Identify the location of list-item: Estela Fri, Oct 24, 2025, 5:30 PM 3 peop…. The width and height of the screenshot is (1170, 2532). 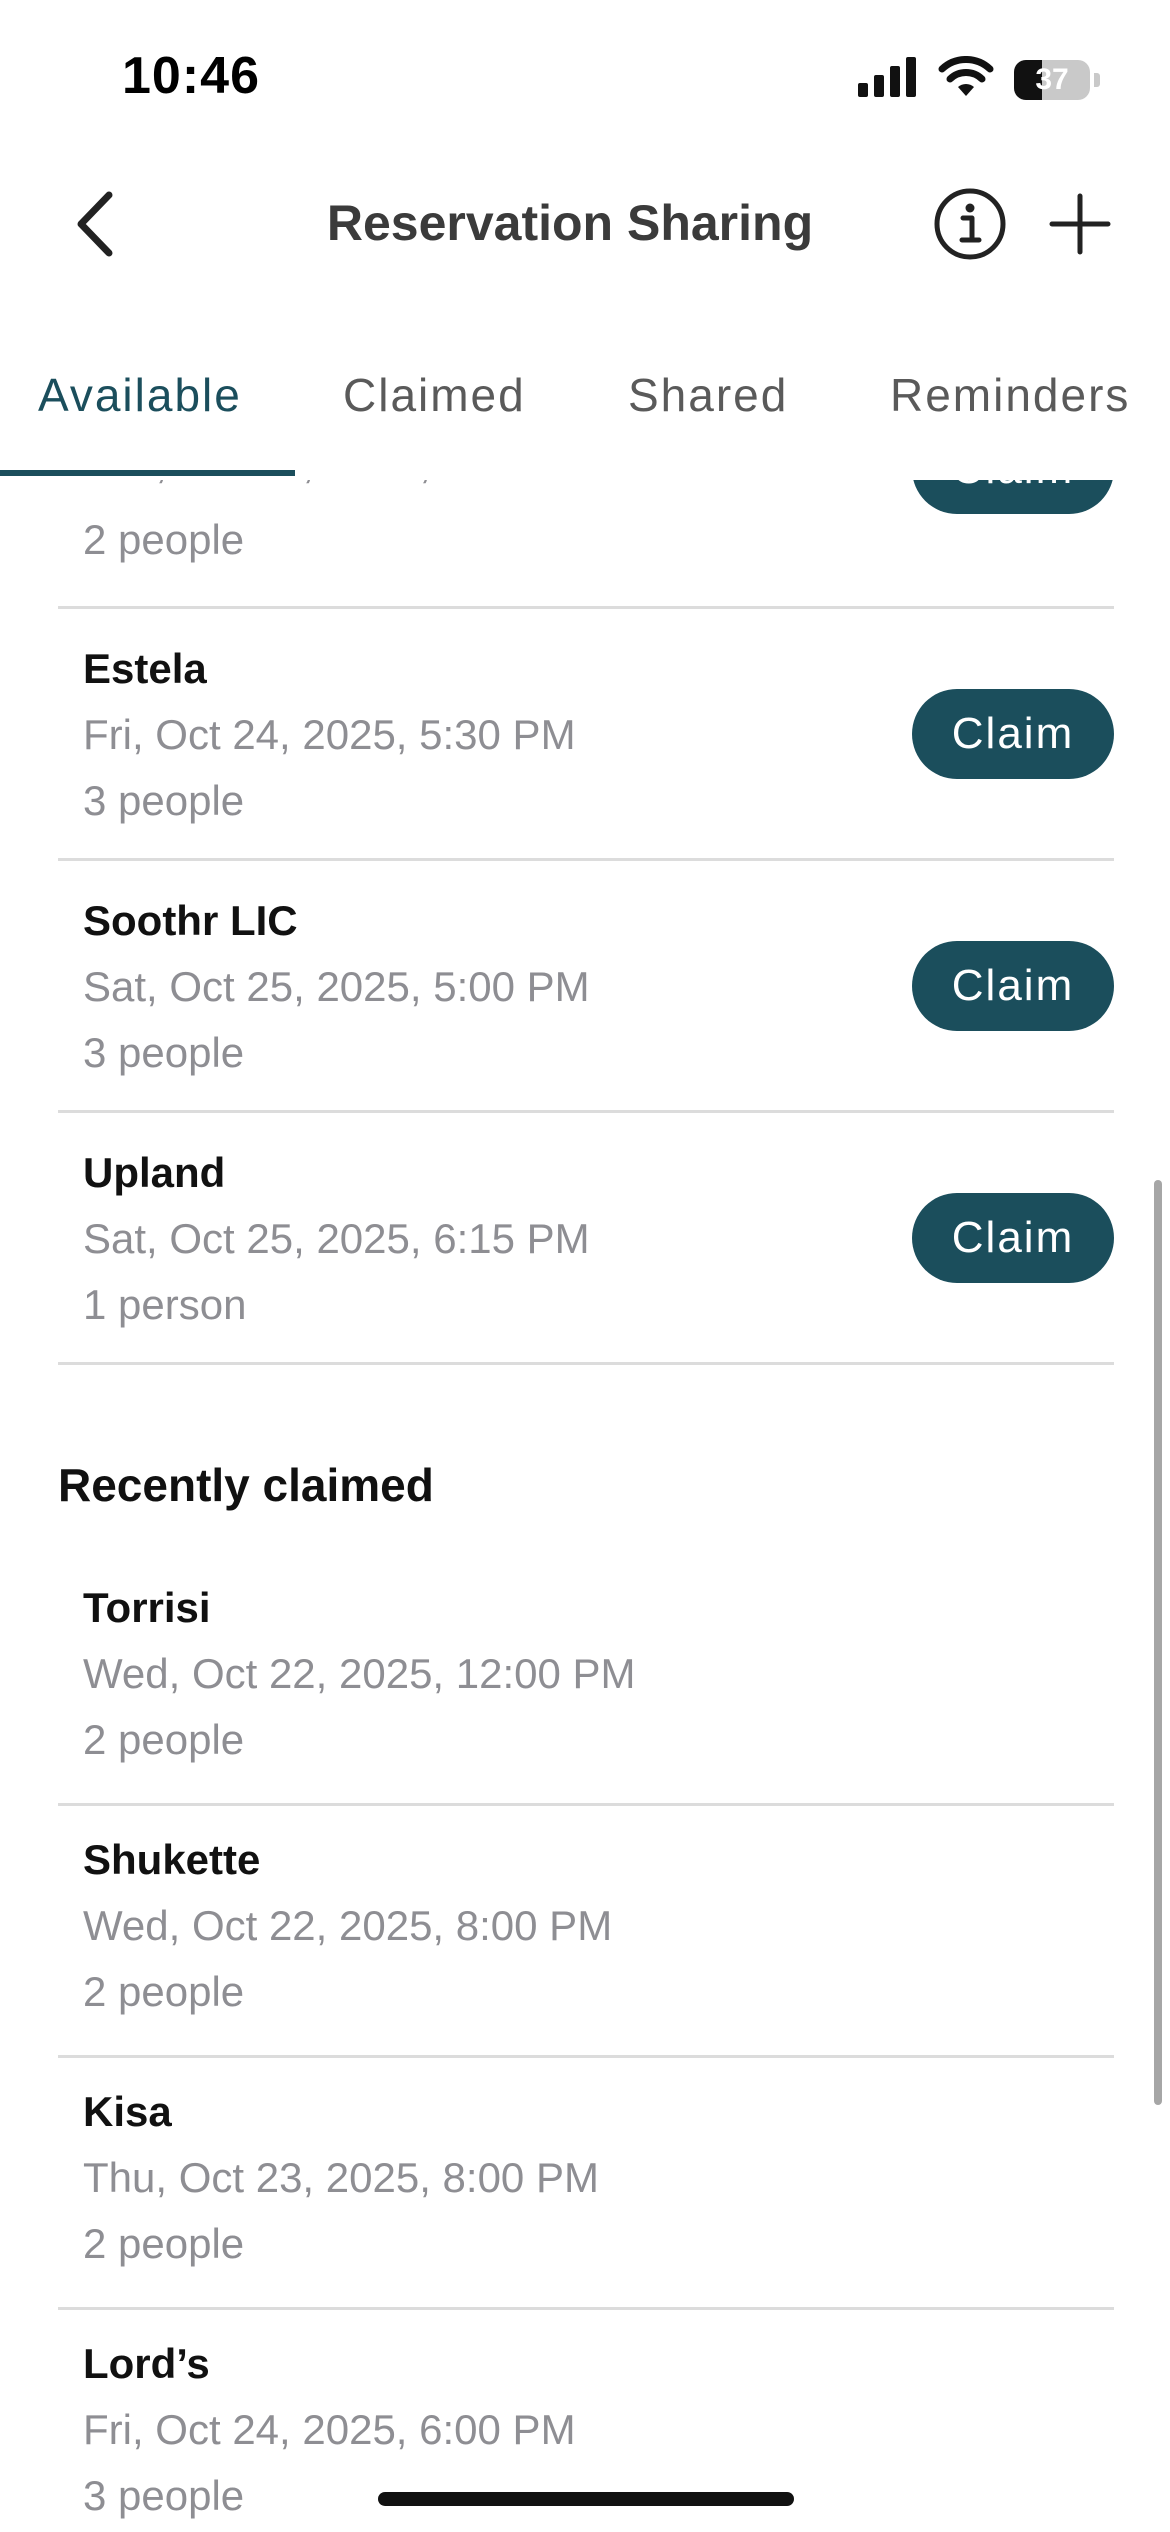
(586, 735).